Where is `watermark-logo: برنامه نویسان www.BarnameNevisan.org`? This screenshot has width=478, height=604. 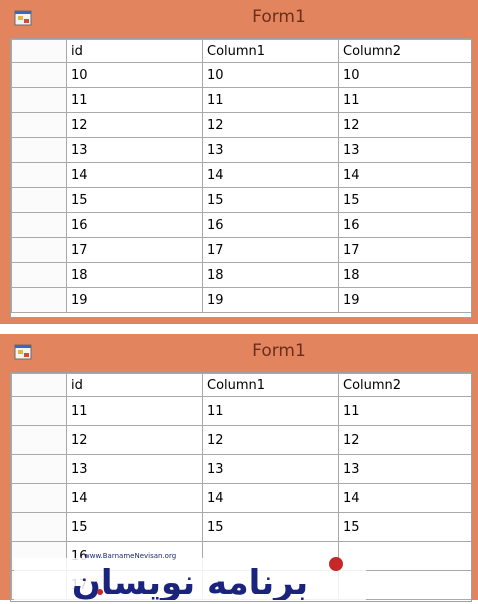
watermark-logo: برنامه نویسان www.BarnameNevisan.org is located at coordinates (190, 575).